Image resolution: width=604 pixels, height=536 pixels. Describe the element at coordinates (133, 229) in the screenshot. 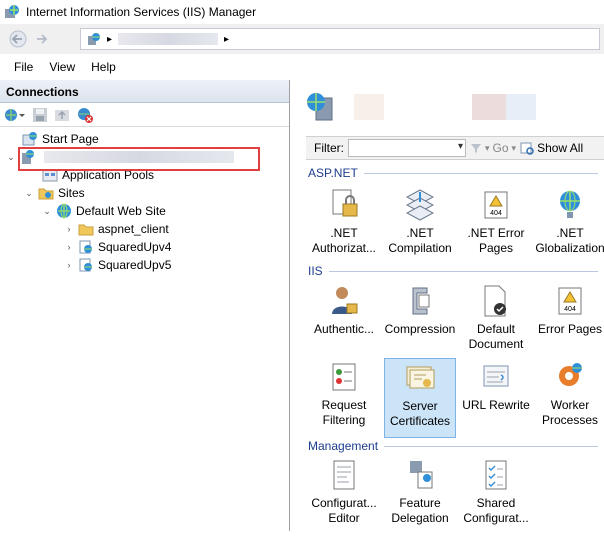

I see `tree-label: aspnet_client` at that location.